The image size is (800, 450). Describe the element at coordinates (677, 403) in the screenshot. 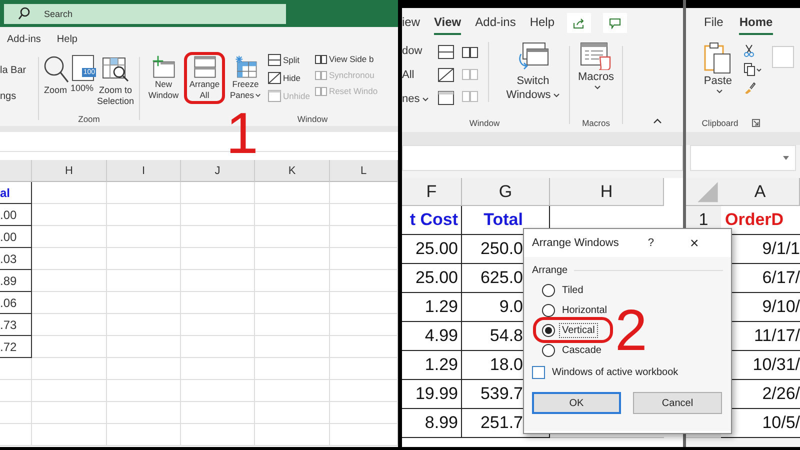

I see `cancel-button: Cancel` at that location.